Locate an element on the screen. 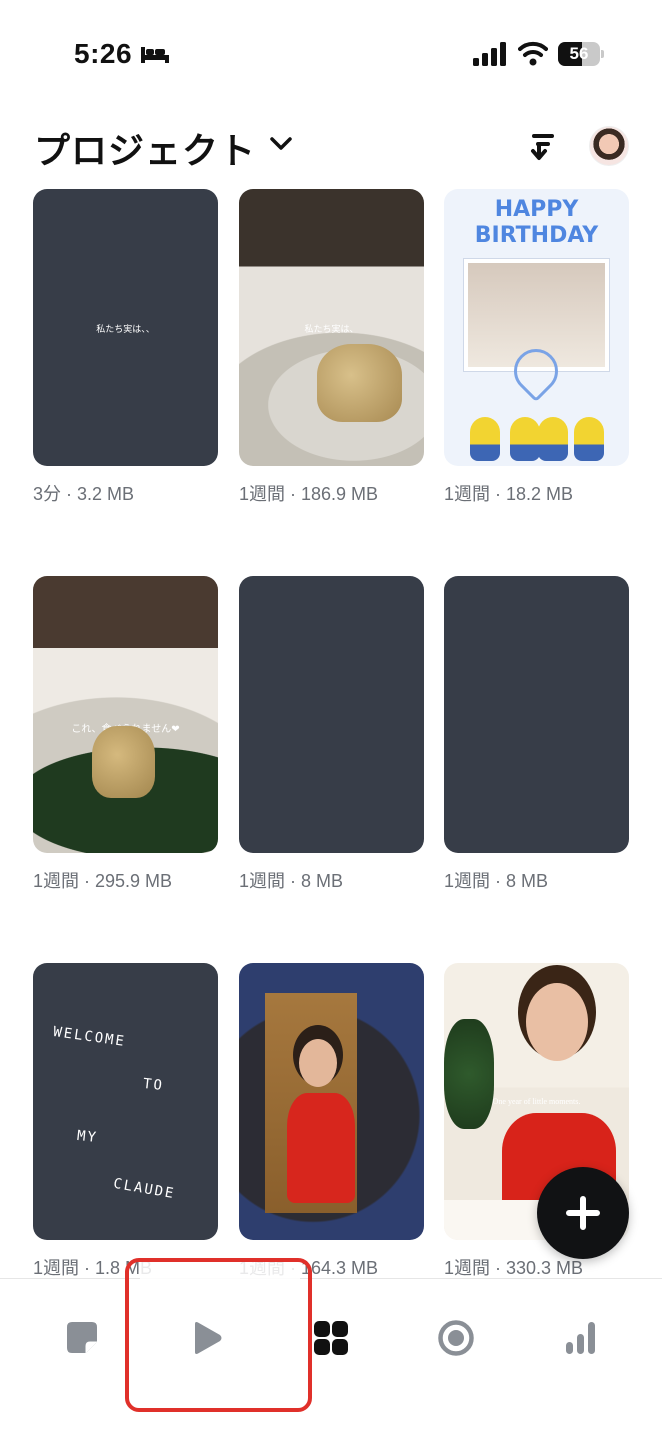  thumbnail-caption: CLAUDE is located at coordinates (144, 1189).